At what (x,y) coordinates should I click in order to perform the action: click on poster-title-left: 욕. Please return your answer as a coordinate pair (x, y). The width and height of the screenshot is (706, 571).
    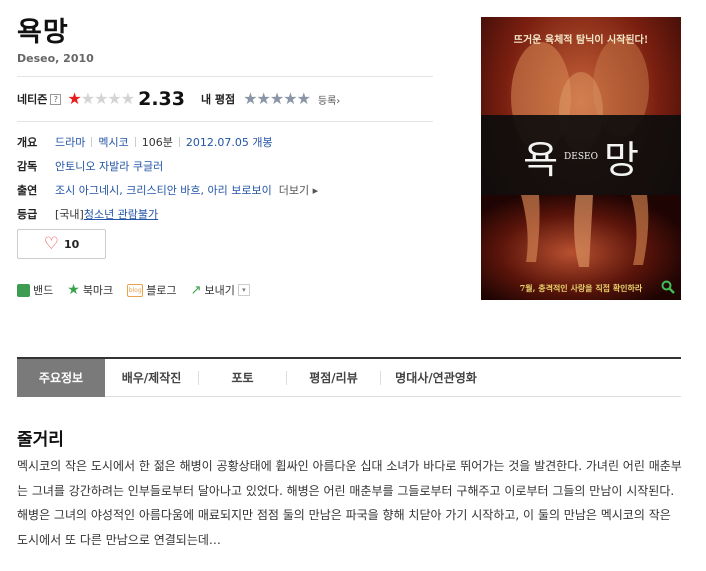
    Looking at the image, I should click on (541, 160).